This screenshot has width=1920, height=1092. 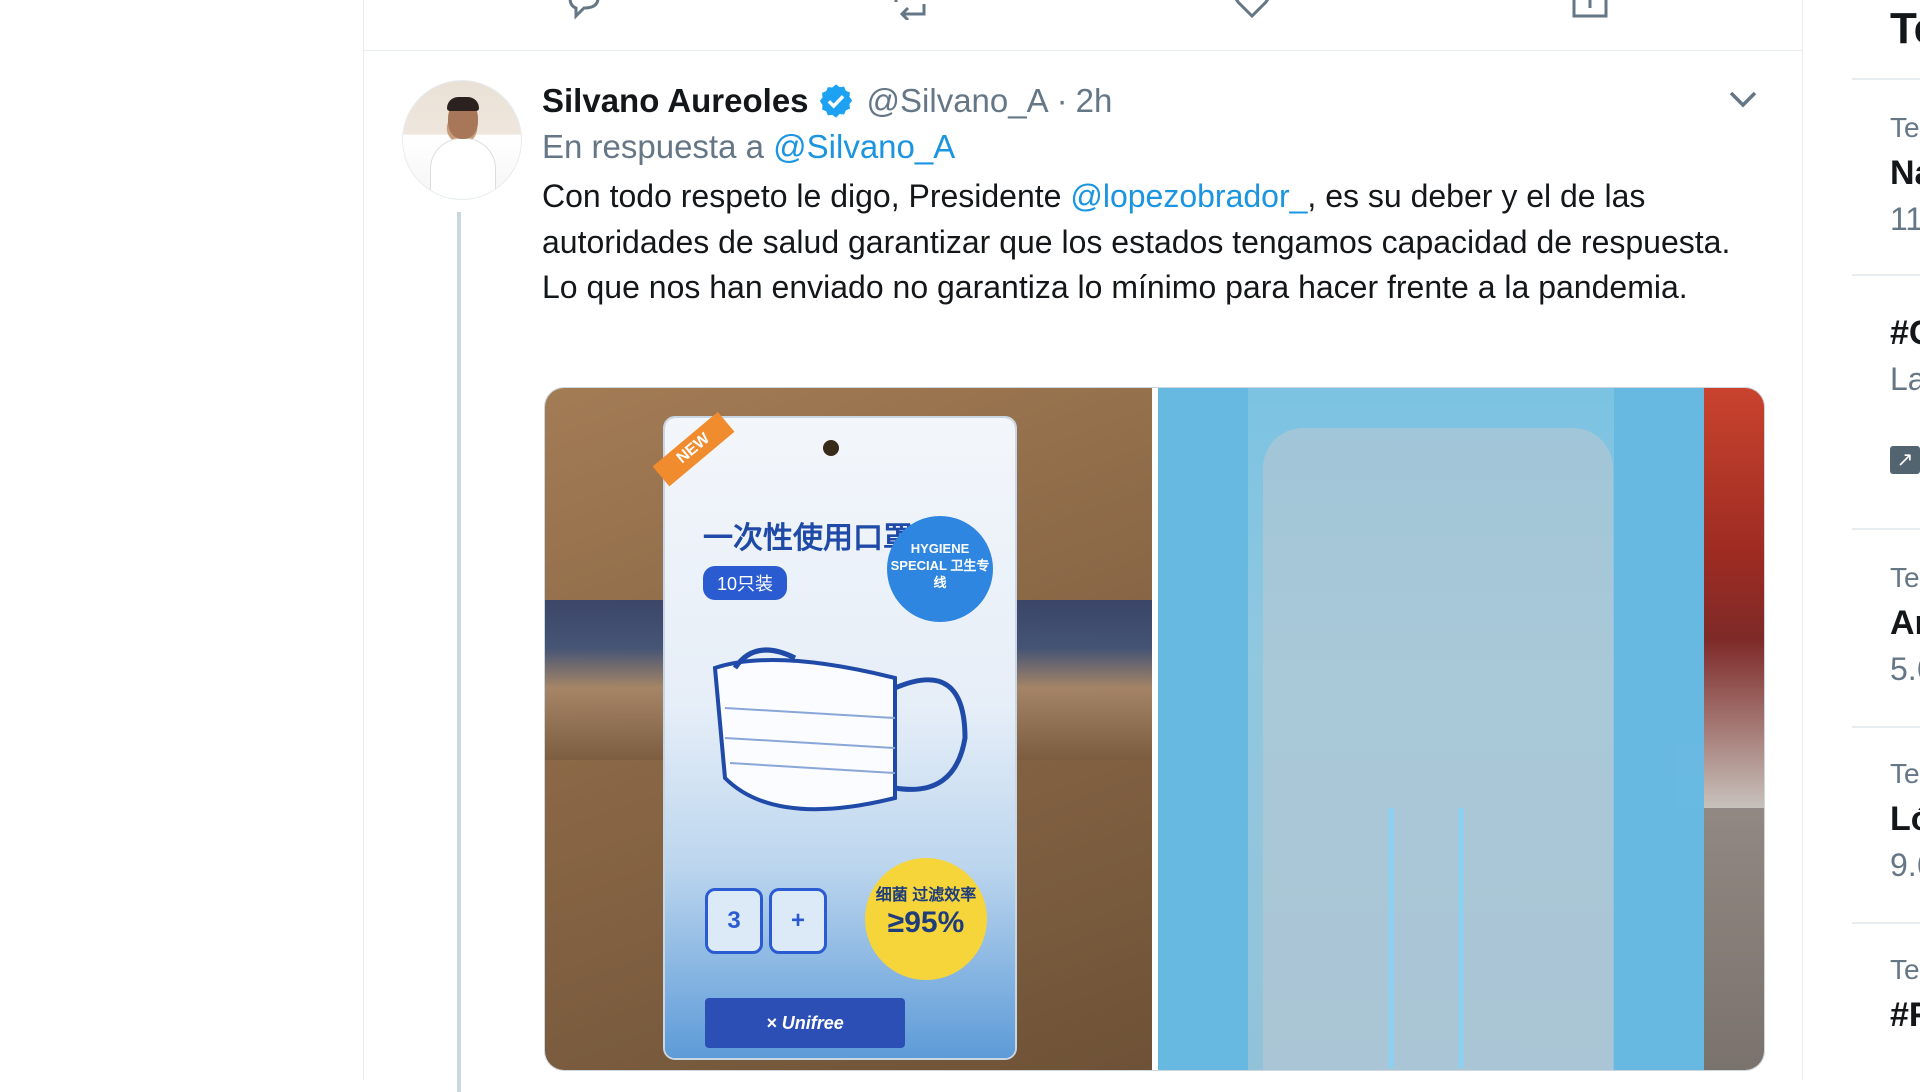 I want to click on package-brand: × Unifree, so click(x=805, y=1023).